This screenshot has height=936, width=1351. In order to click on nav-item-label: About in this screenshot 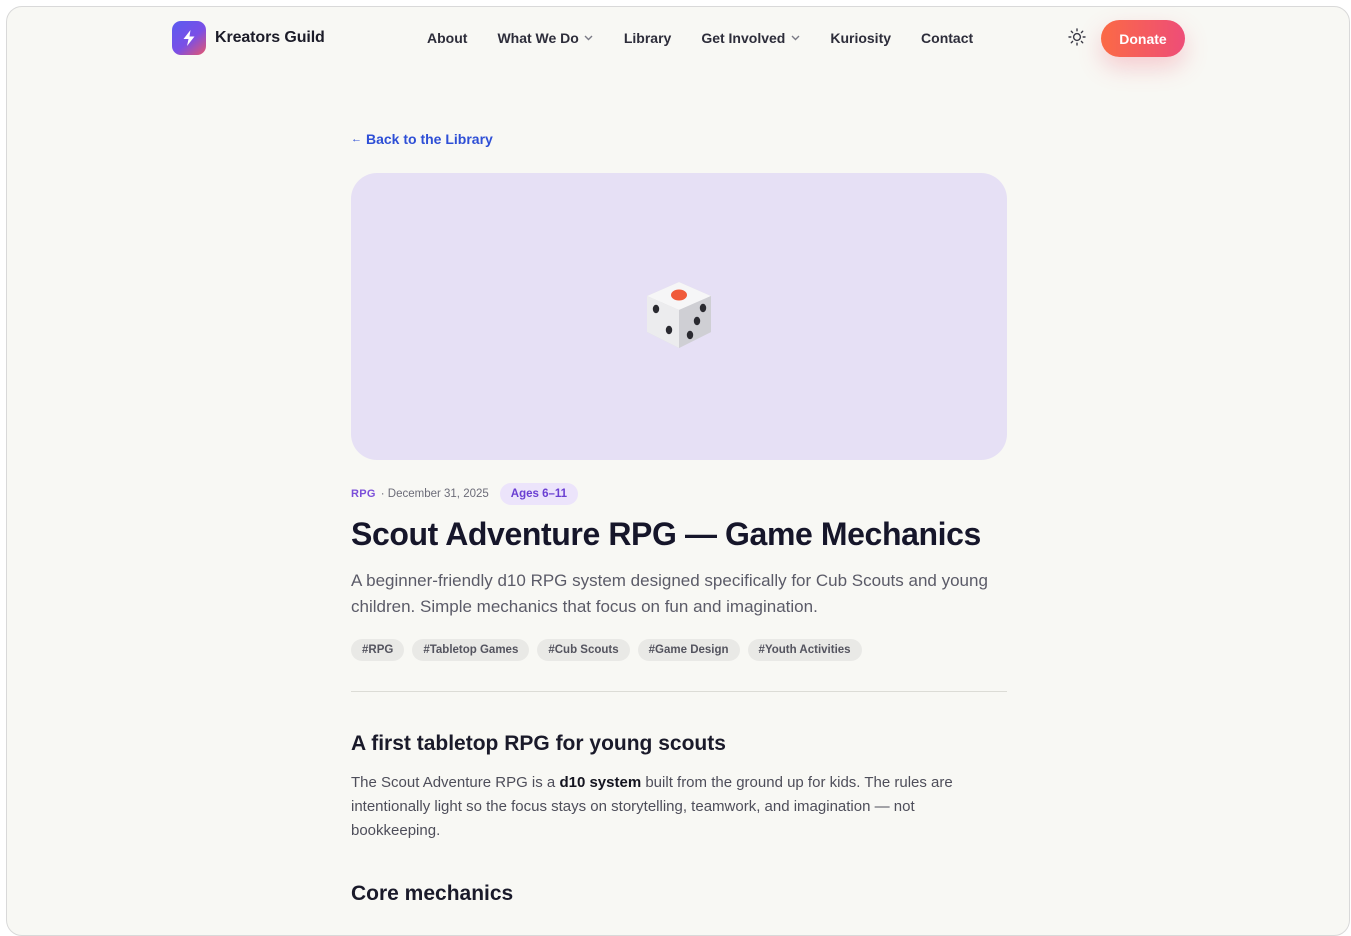, I will do `click(447, 38)`.